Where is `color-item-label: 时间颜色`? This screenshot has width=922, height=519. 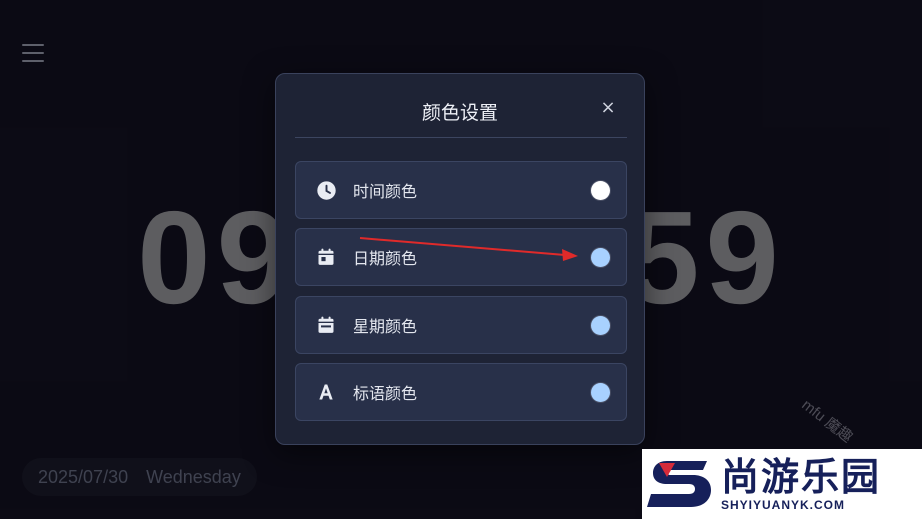 color-item-label: 时间颜色 is located at coordinates (385, 191).